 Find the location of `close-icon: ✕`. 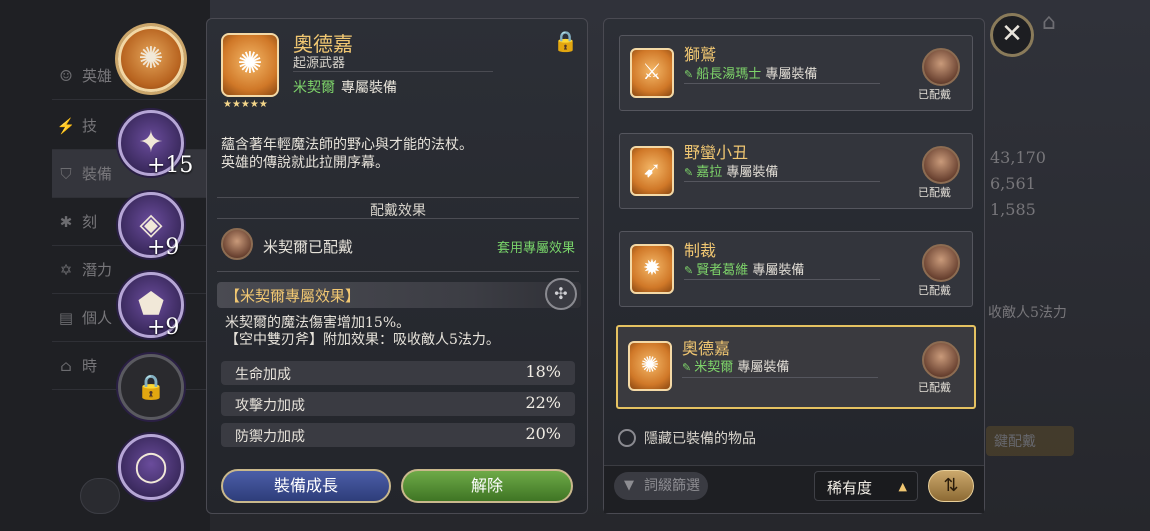

close-icon: ✕ is located at coordinates (1012, 34).